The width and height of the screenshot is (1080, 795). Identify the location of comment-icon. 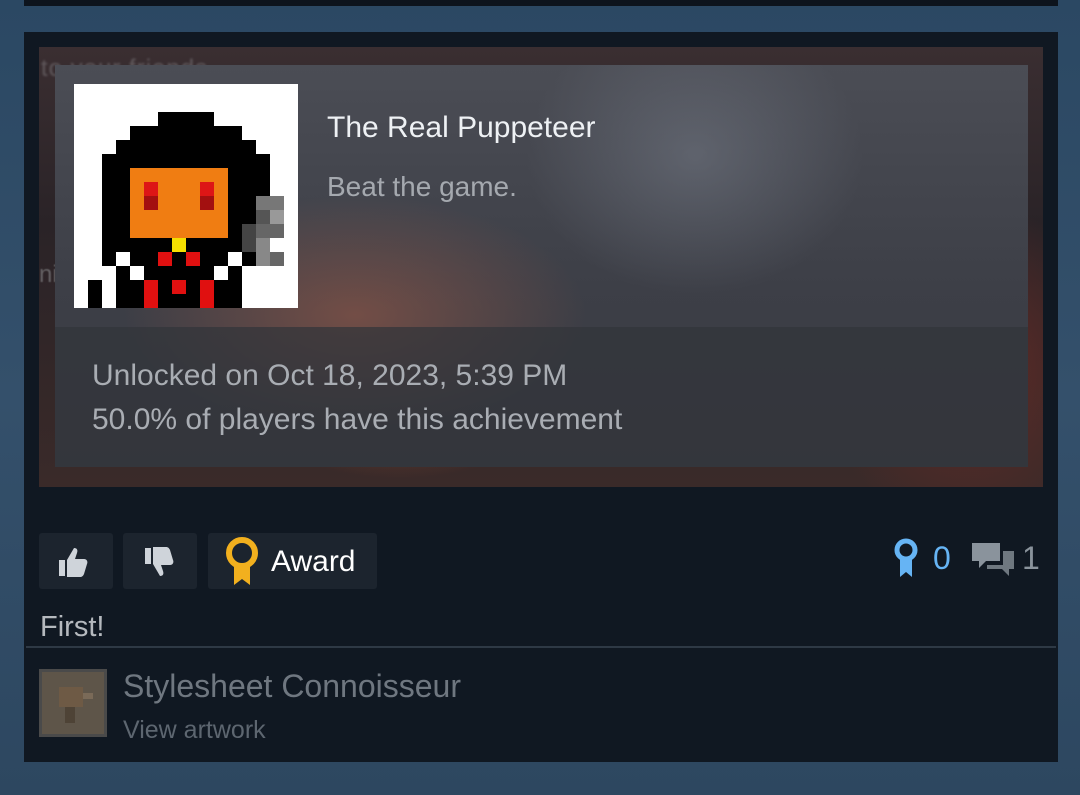
(993, 561).